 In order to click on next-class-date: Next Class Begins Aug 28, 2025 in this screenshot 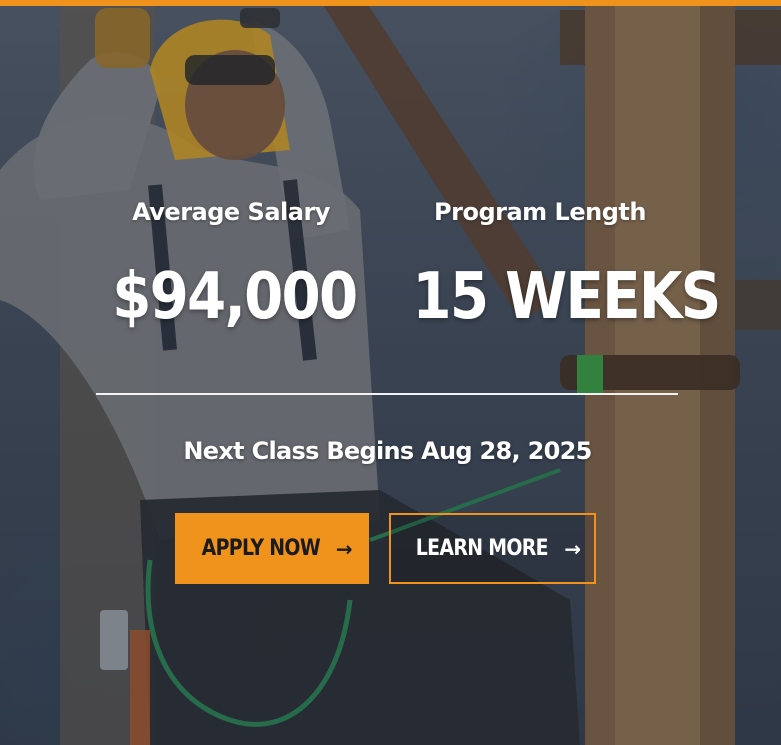, I will do `click(387, 451)`.